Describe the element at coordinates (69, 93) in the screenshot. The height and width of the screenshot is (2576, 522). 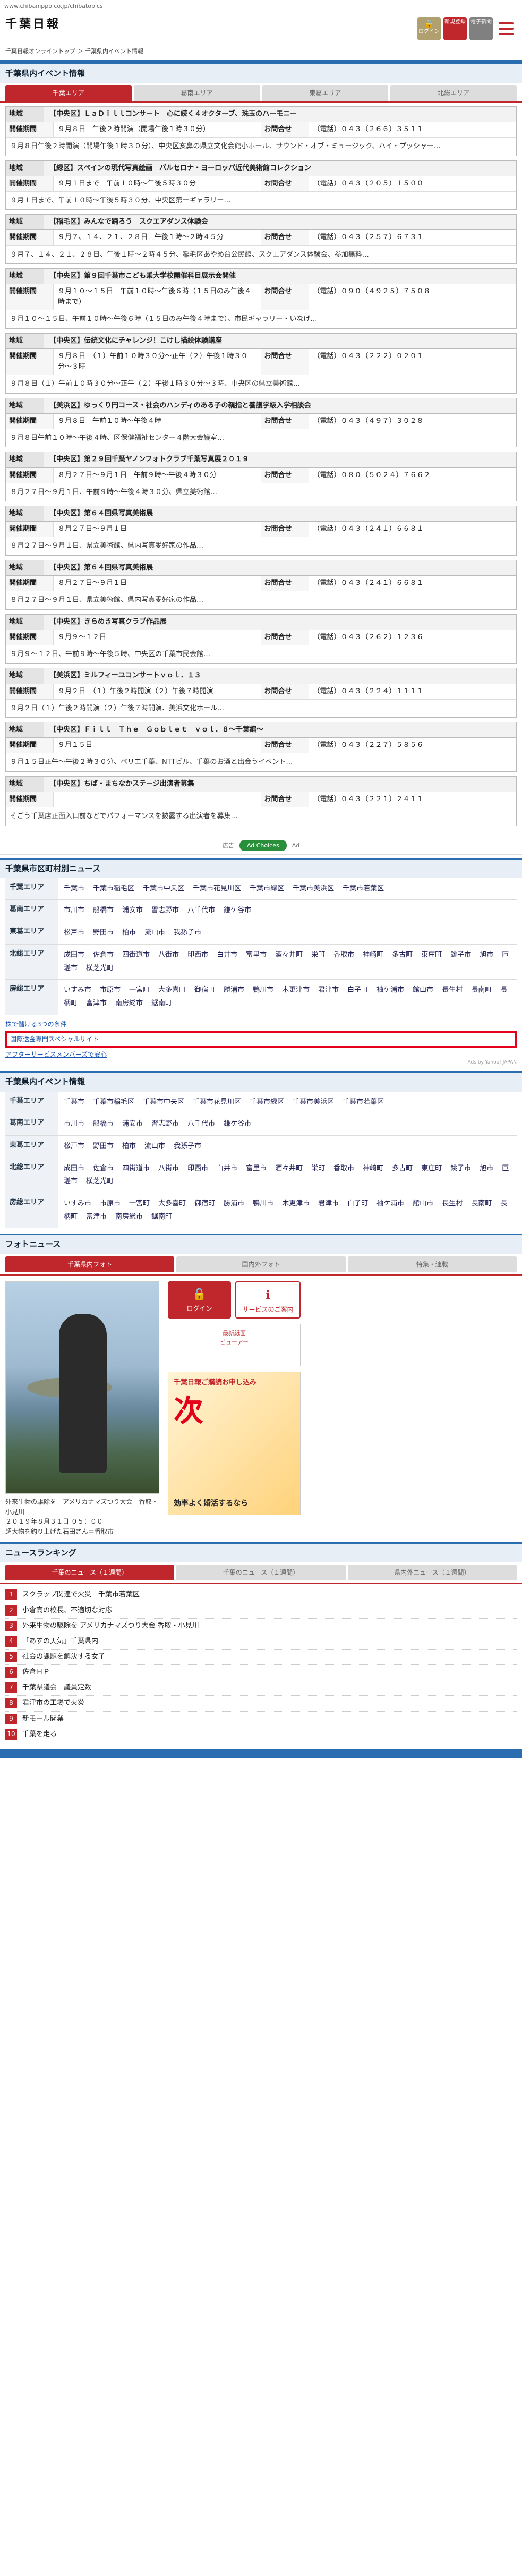
I see `tab-chiba: 千葉エリア` at that location.